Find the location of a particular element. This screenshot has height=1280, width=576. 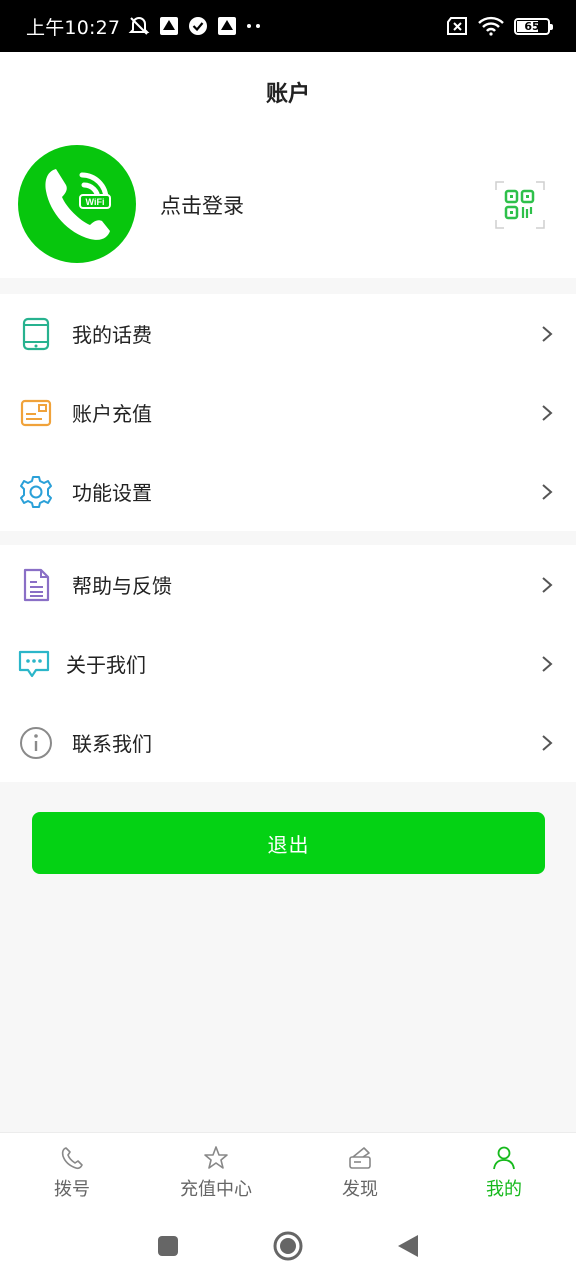

discover-icon is located at coordinates (360, 1158).